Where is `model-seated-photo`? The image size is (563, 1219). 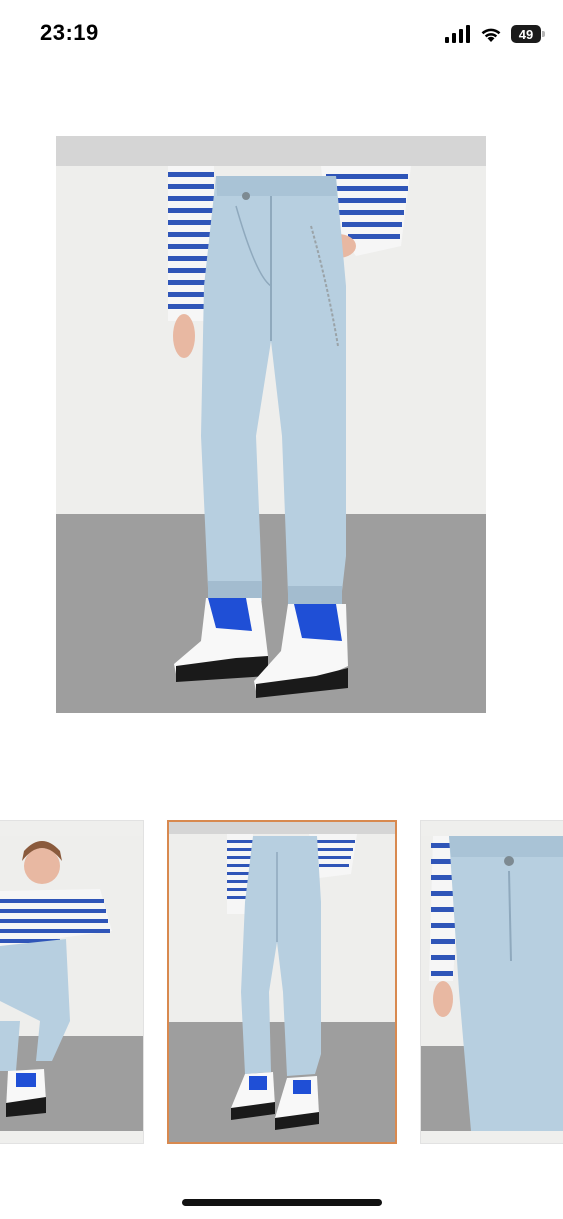
model-seated-photo is located at coordinates (71, 983).